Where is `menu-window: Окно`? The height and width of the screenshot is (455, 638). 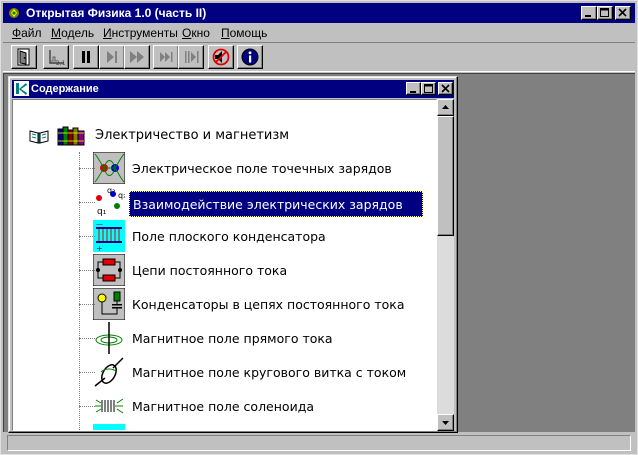 menu-window: Окно is located at coordinates (196, 33).